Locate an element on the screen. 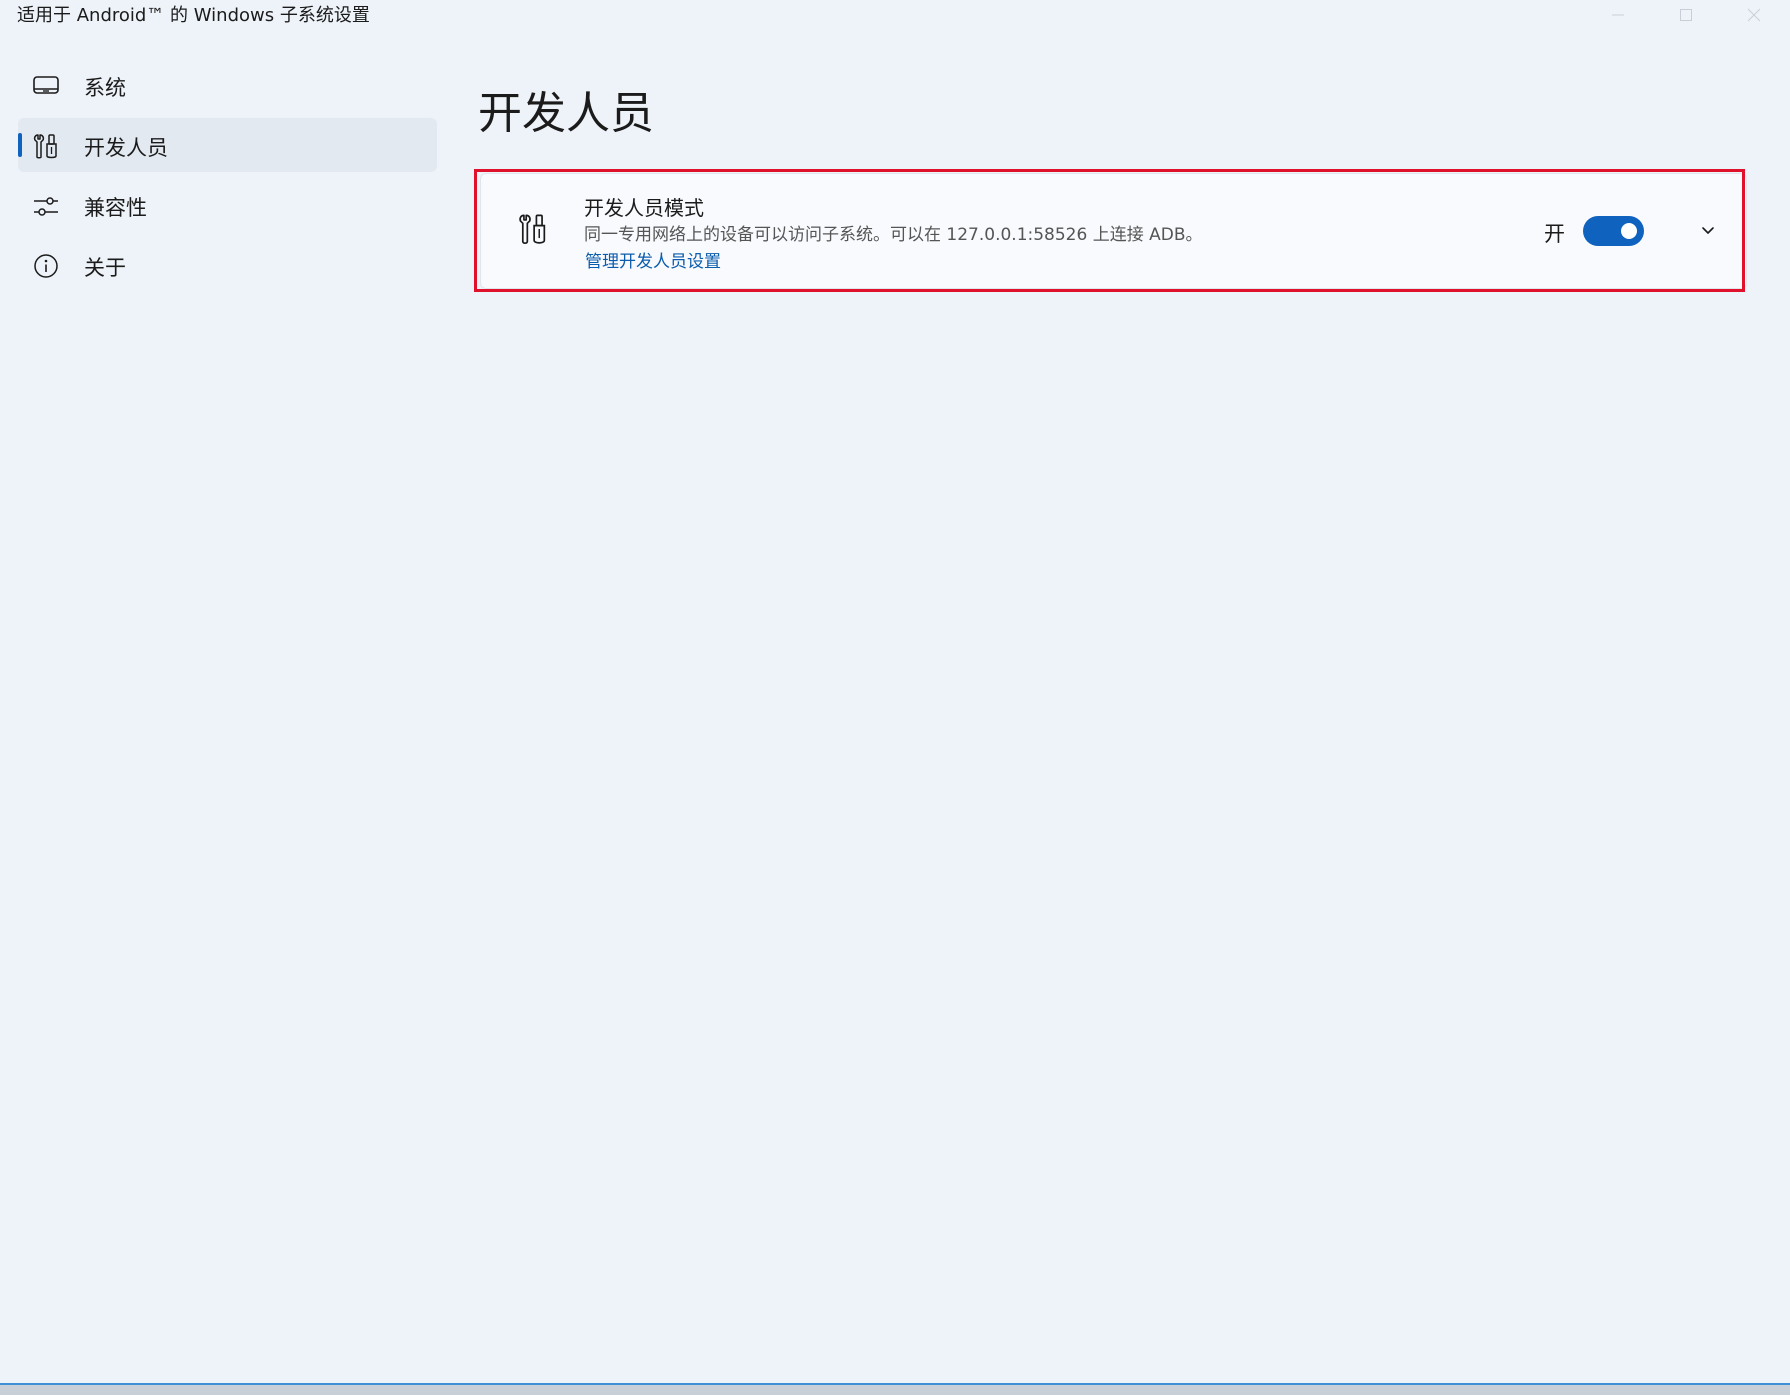 The width and height of the screenshot is (1790, 1395). title-bar: 适用于 Android™ 的 Windows 子系统设置 is located at coordinates (895, 20).